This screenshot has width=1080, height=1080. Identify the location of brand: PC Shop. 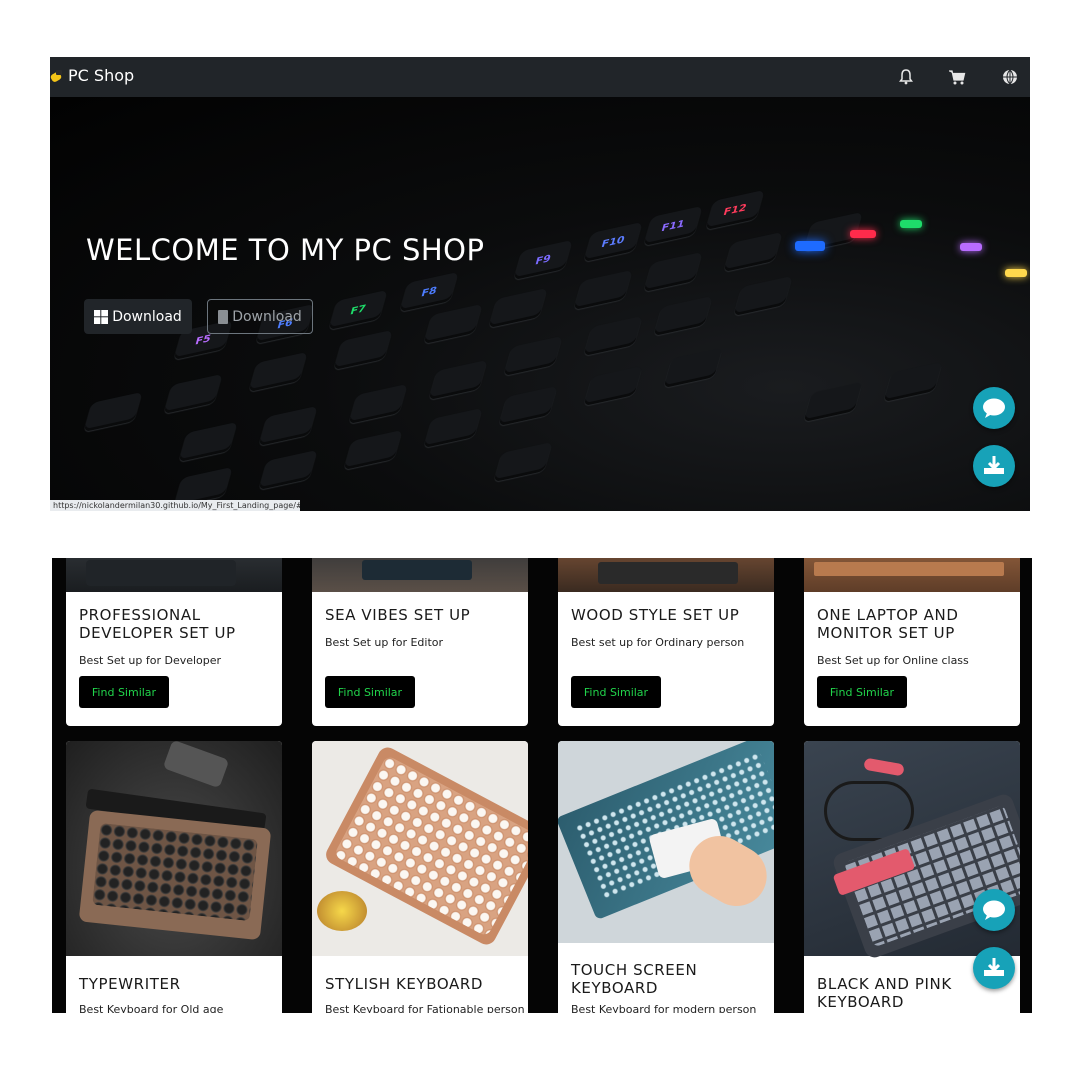
(92, 75).